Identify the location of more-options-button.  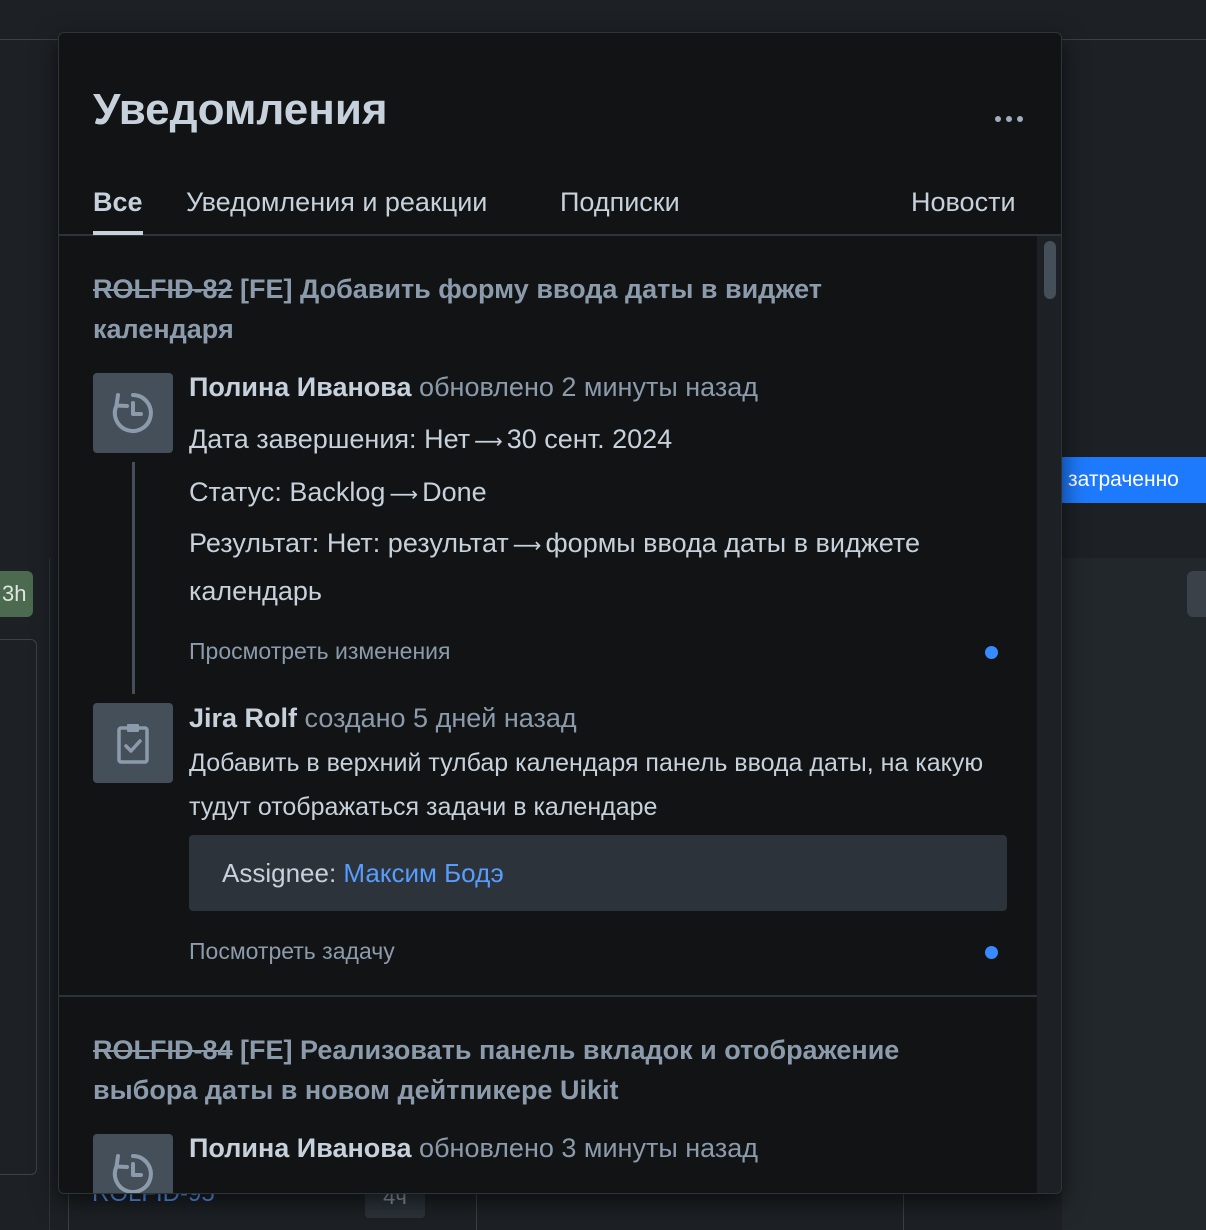
(1009, 119).